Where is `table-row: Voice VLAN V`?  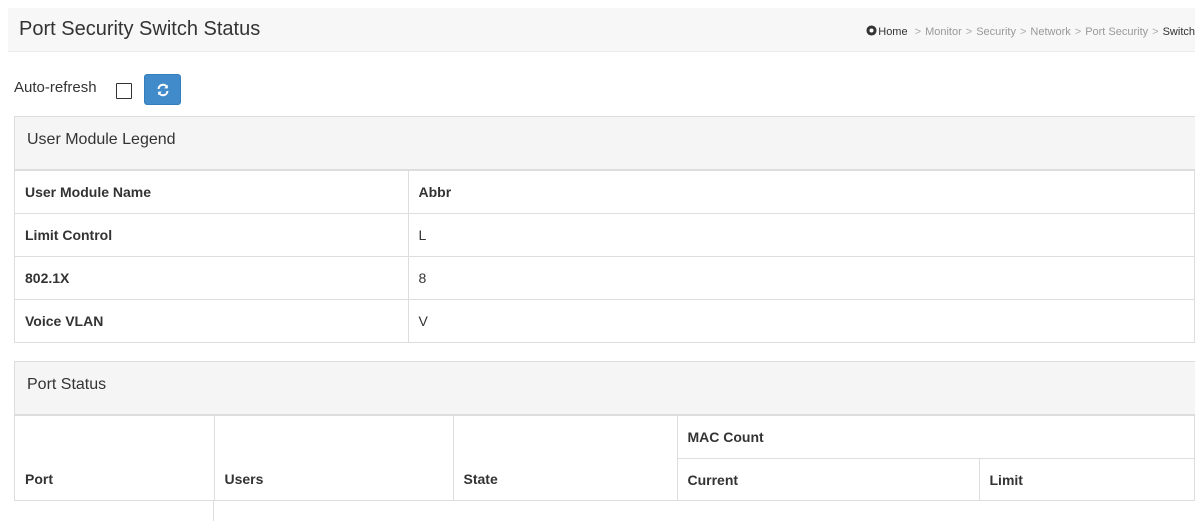 table-row: Voice VLAN V is located at coordinates (605, 321).